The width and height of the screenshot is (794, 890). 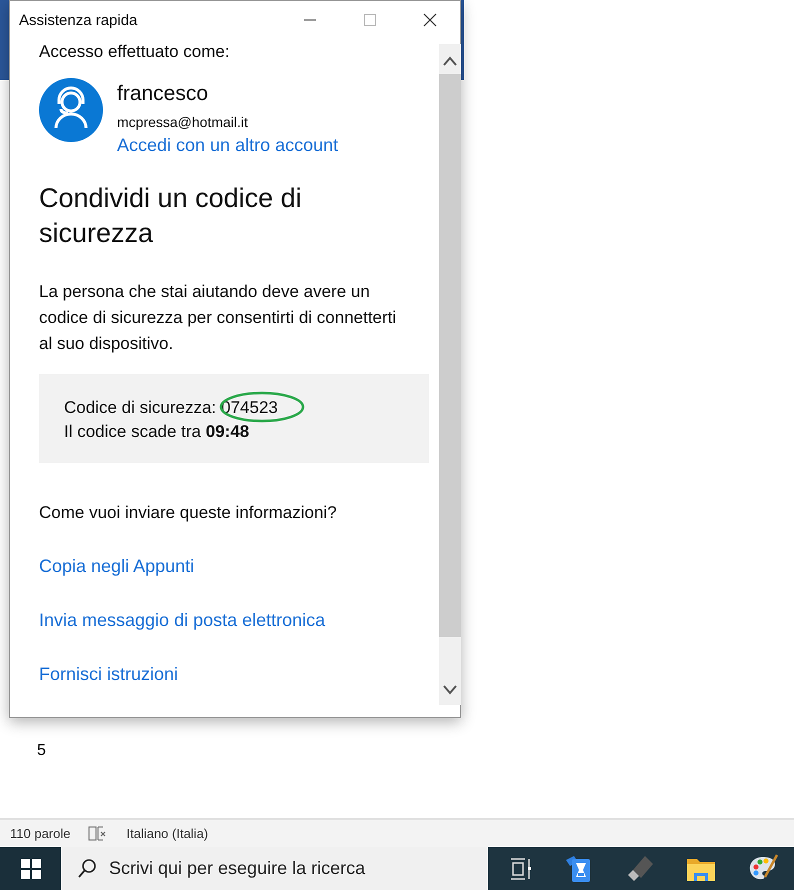 I want to click on scrollbar, so click(x=450, y=374).